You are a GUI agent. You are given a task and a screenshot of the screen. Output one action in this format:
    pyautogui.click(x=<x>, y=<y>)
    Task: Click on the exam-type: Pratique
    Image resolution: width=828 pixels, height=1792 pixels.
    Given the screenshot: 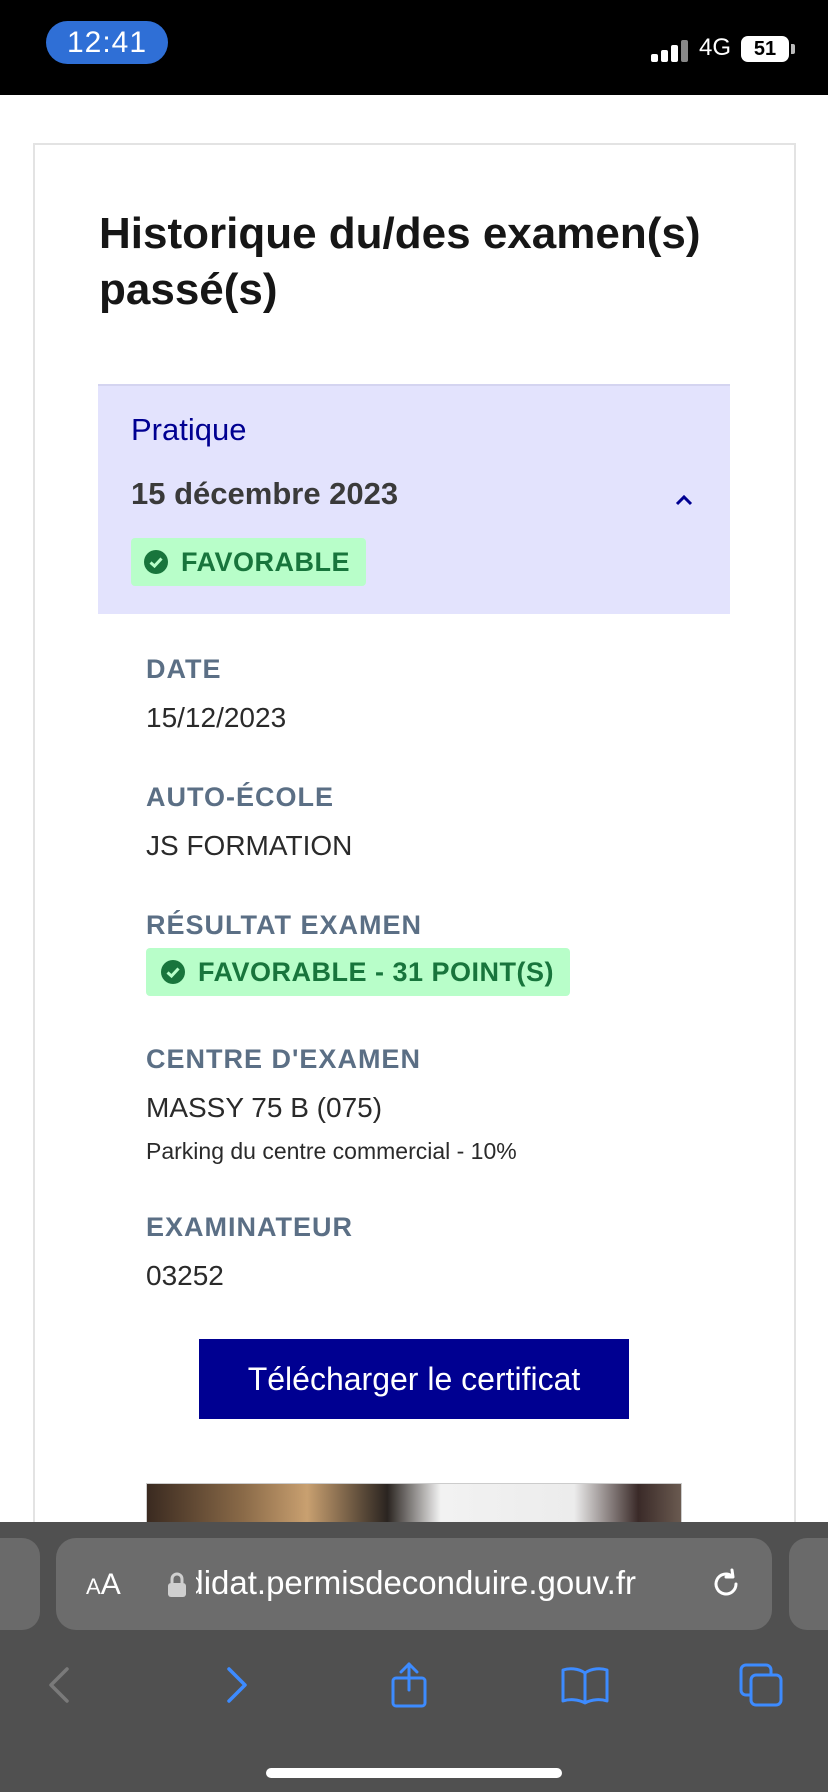 What is the action you would take?
    pyautogui.click(x=189, y=429)
    